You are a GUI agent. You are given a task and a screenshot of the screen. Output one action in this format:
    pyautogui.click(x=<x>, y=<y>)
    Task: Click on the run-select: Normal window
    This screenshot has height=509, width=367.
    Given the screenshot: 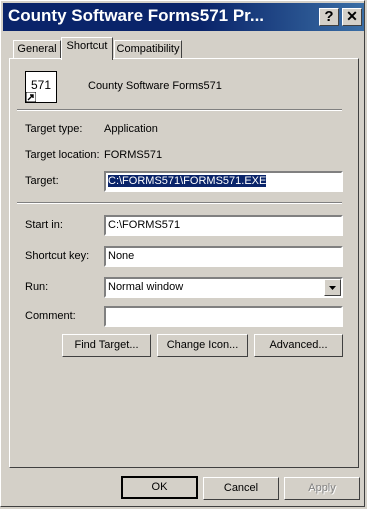 What is the action you would take?
    pyautogui.click(x=223, y=287)
    